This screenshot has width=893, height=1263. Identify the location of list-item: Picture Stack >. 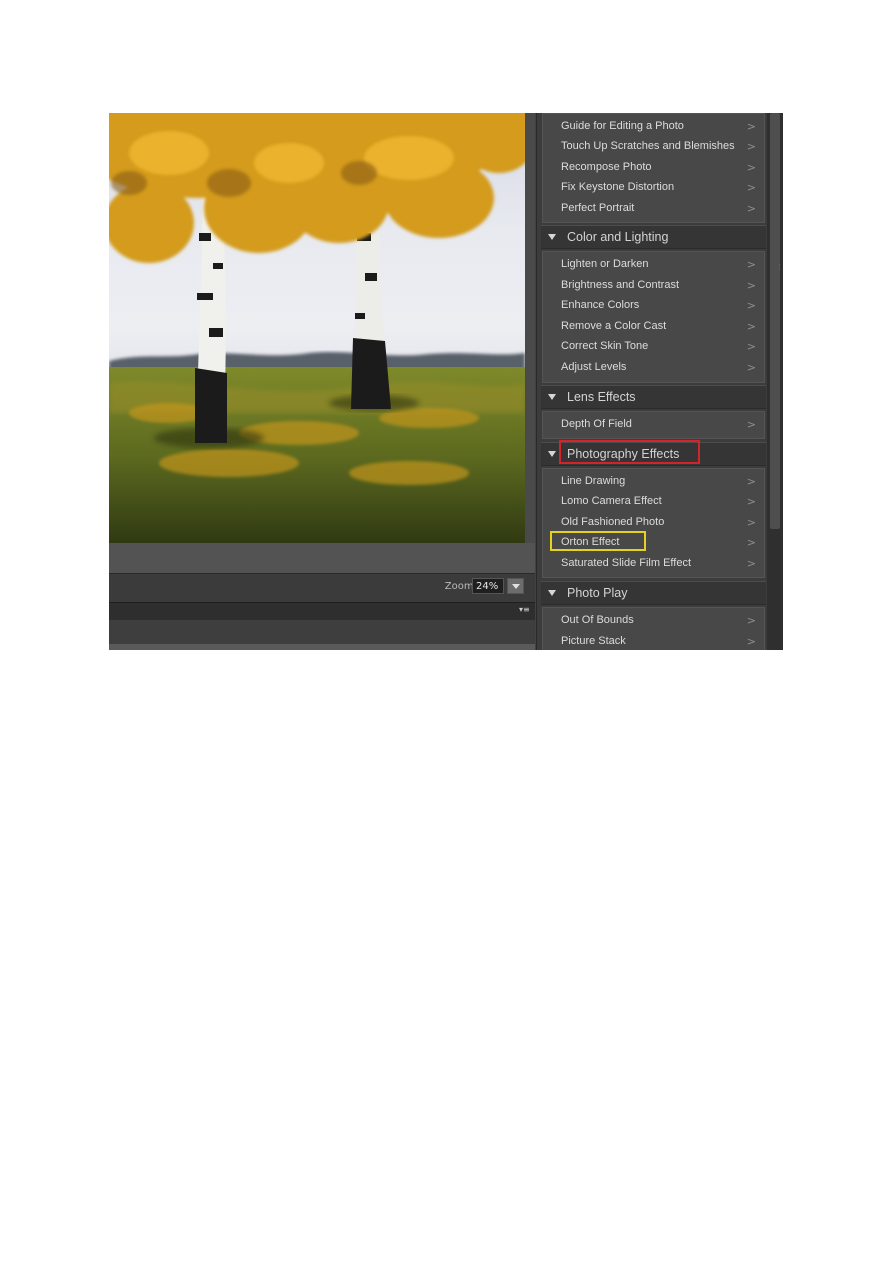
(653, 641).